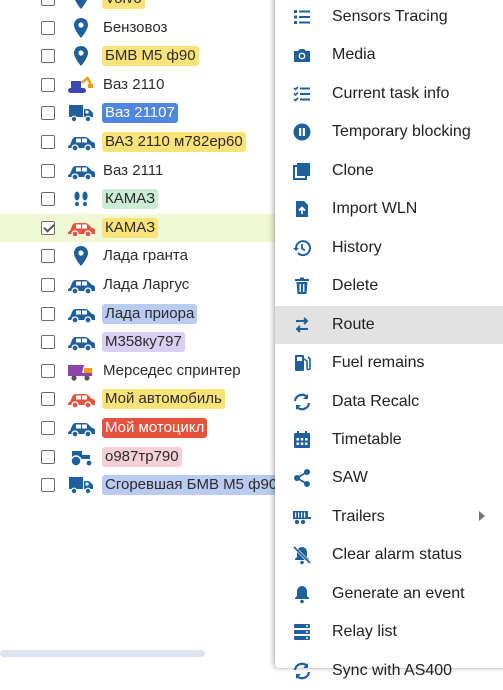 The image size is (503, 690). Describe the element at coordinates (302, 594) in the screenshot. I see `bell-icon` at that location.